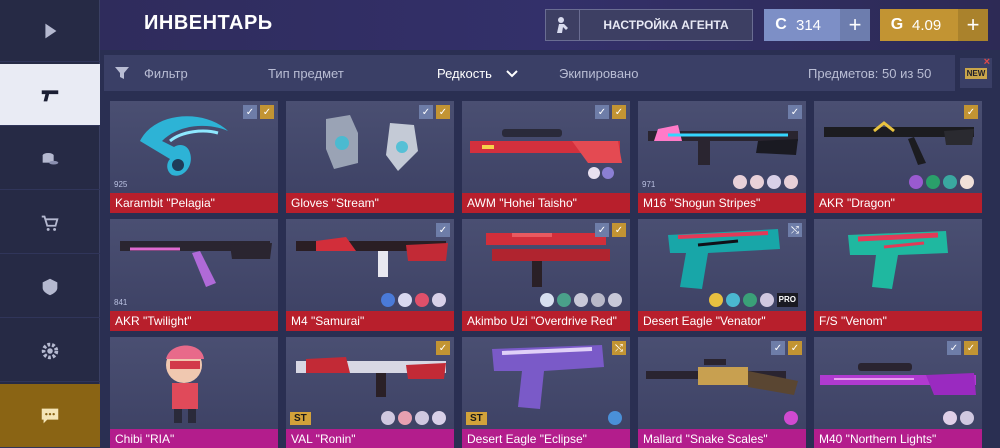  I want to click on new-badge: NEW, so click(976, 73).